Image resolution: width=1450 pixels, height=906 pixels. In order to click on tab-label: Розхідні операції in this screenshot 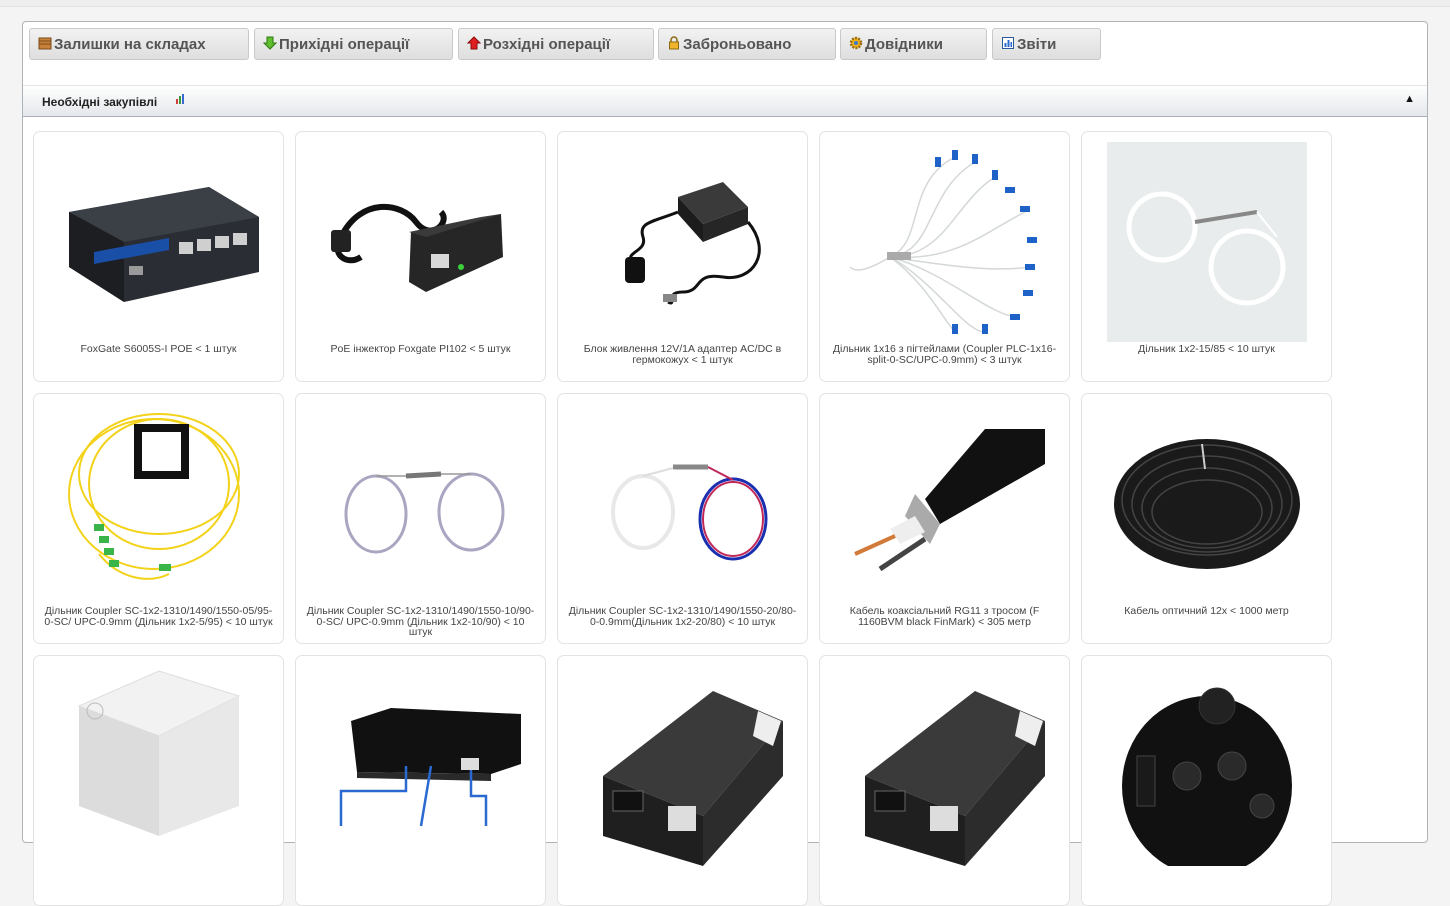, I will do `click(547, 44)`.